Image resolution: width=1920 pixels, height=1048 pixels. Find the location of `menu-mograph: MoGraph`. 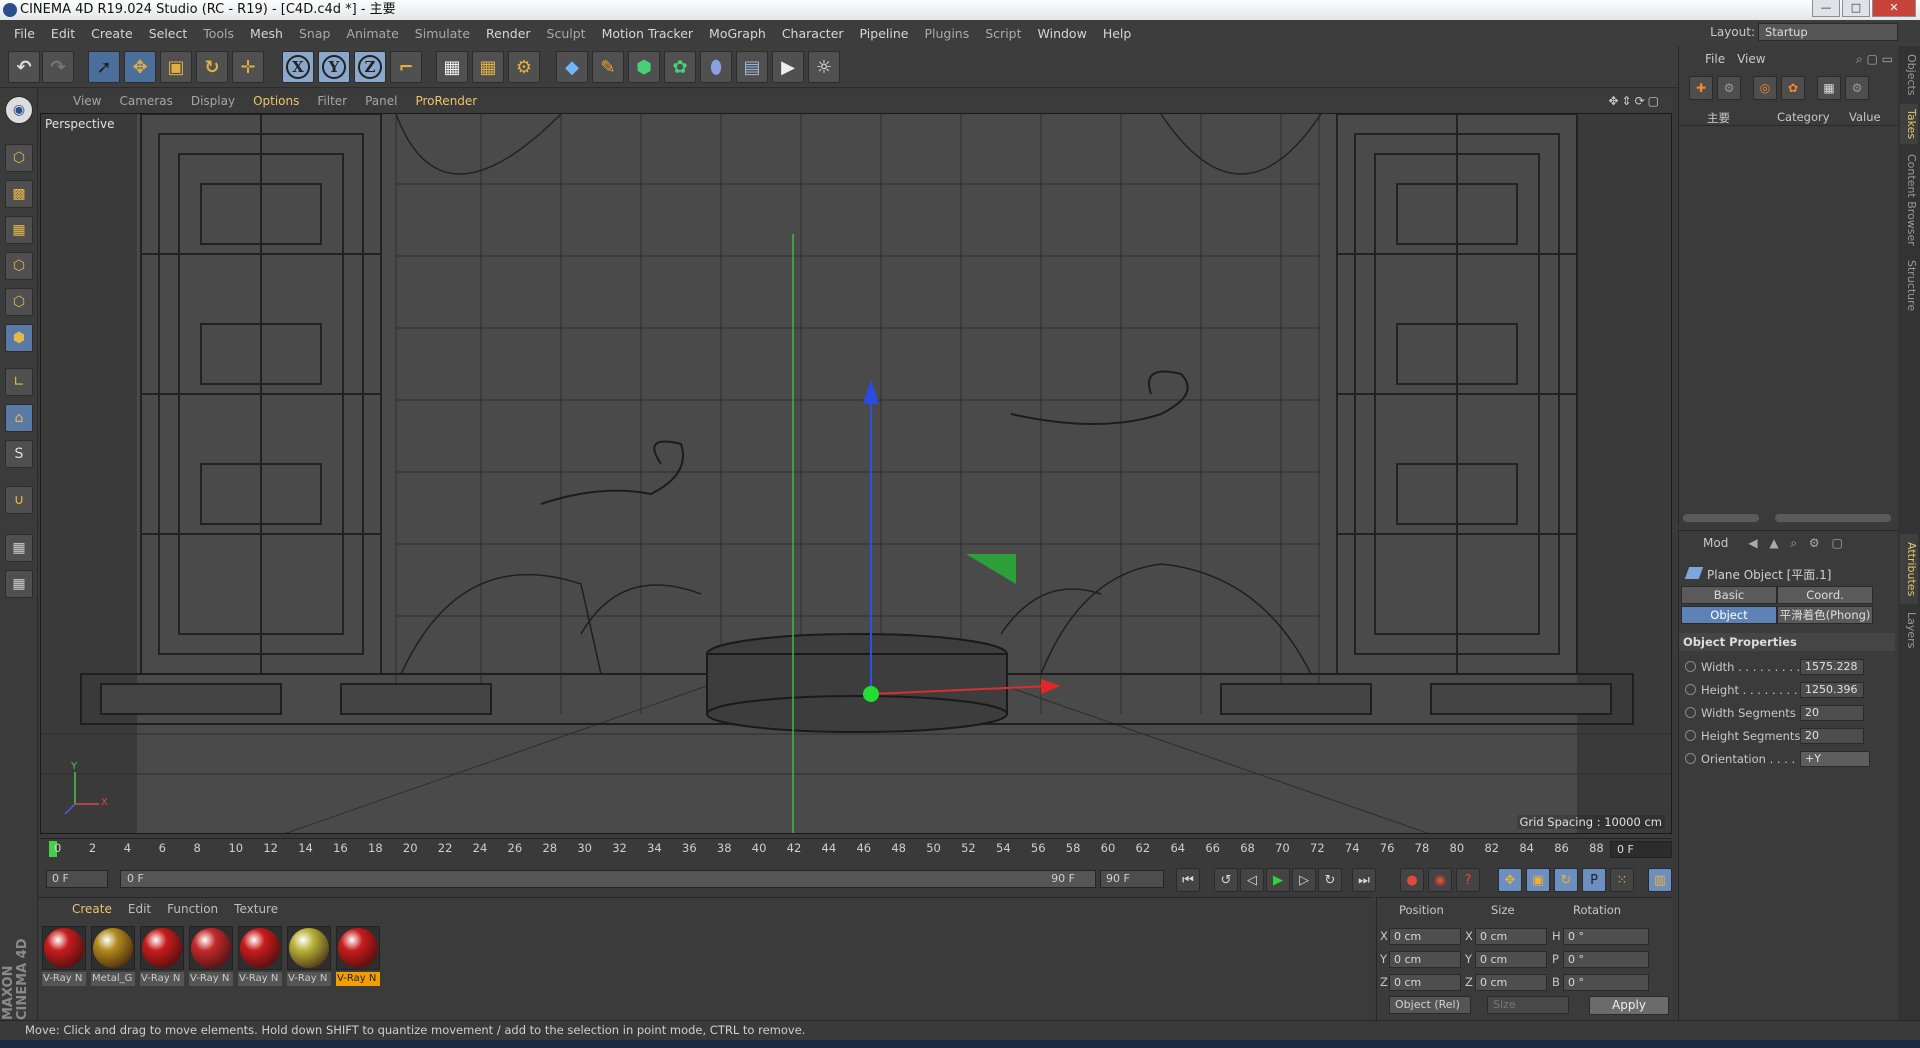

menu-mograph: MoGraph is located at coordinates (737, 33).